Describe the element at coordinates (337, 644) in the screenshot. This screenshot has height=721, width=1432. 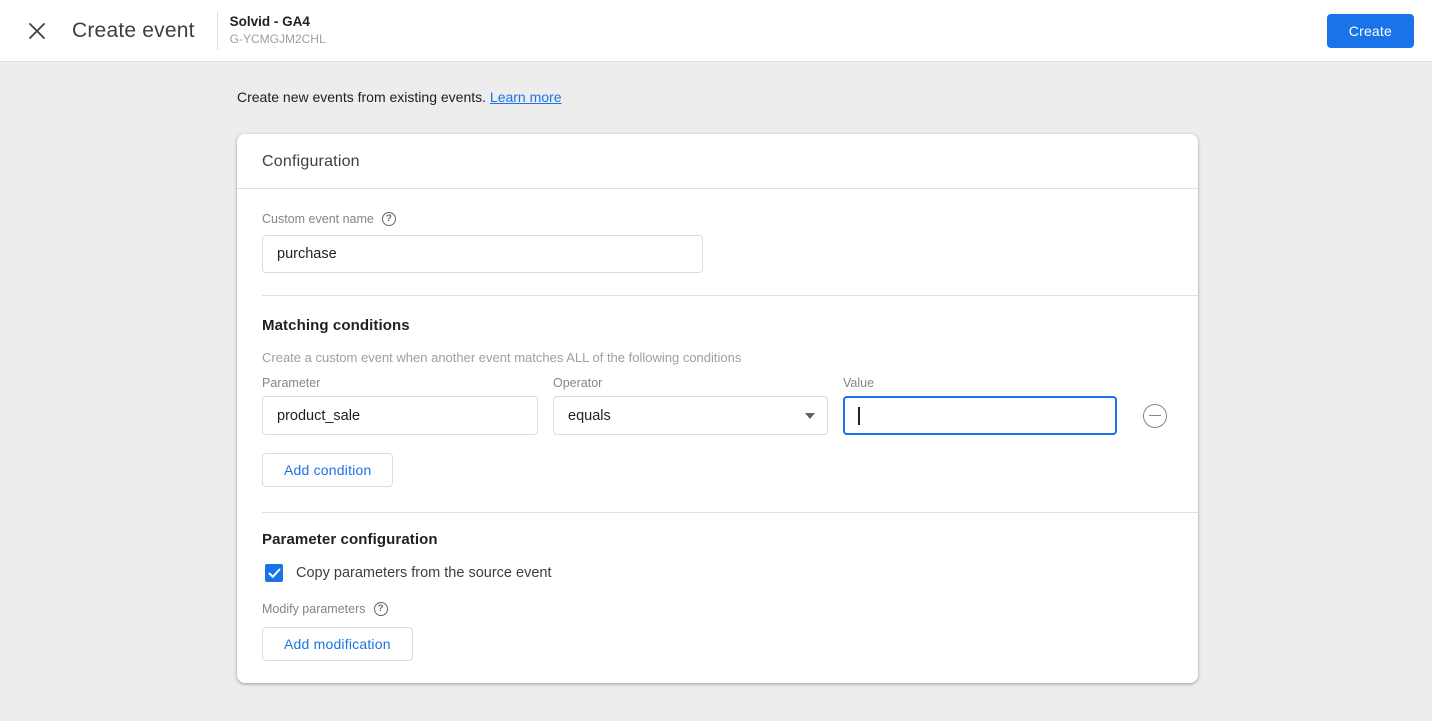
I see `add-modification-button: Add modification` at that location.